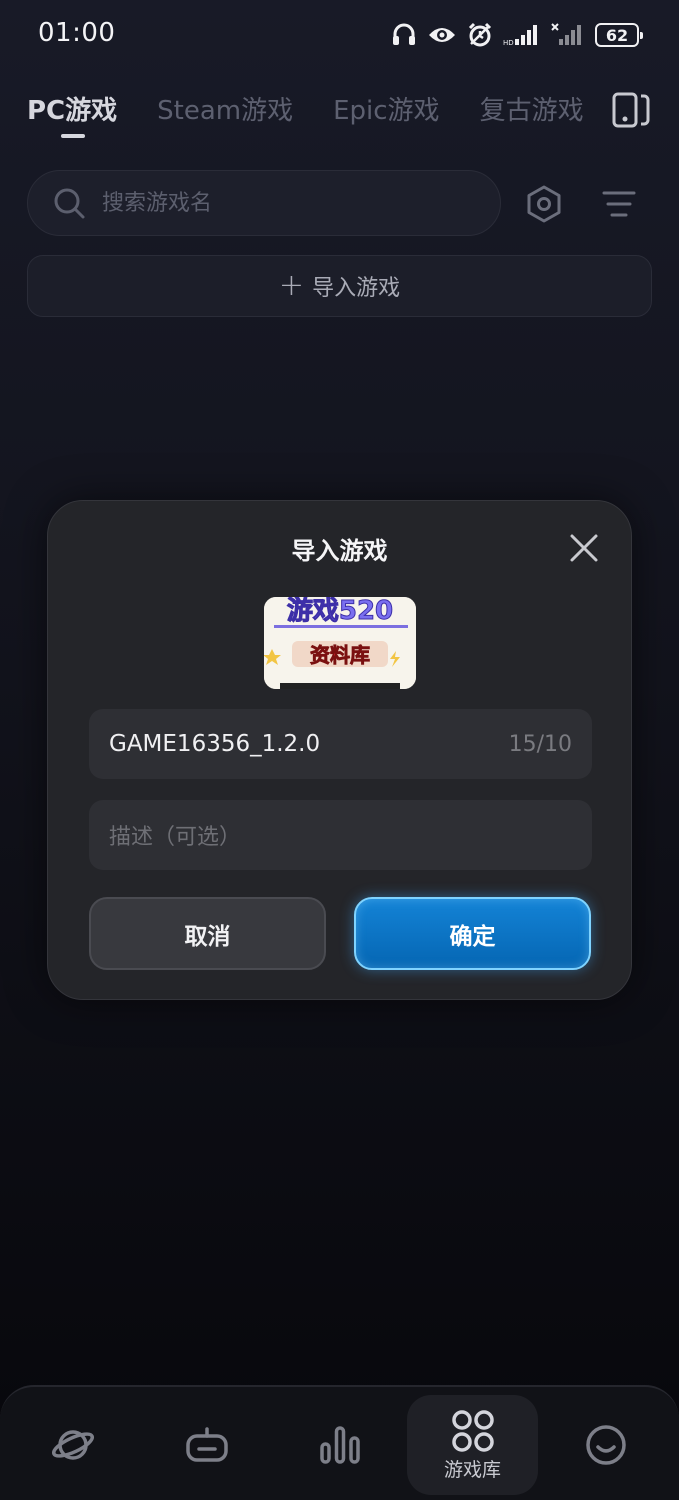 The width and height of the screenshot is (679, 1500). What do you see at coordinates (339, 551) in the screenshot?
I see `dialog-title: 导入游戏` at bounding box center [339, 551].